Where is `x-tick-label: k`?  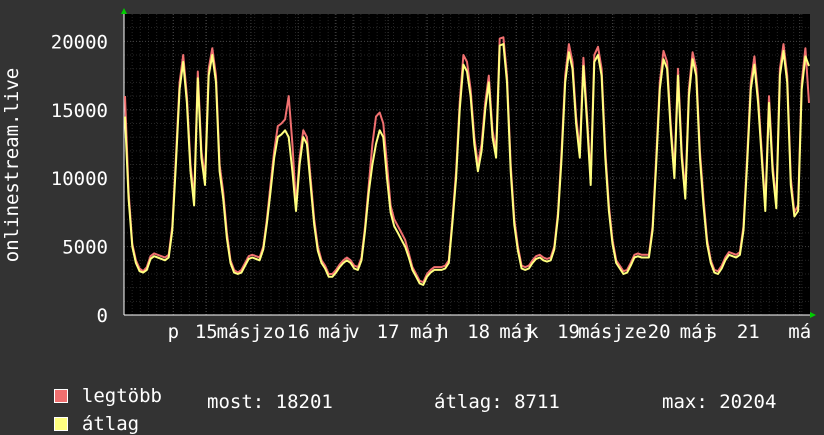 x-tick-label: k is located at coordinates (533, 332).